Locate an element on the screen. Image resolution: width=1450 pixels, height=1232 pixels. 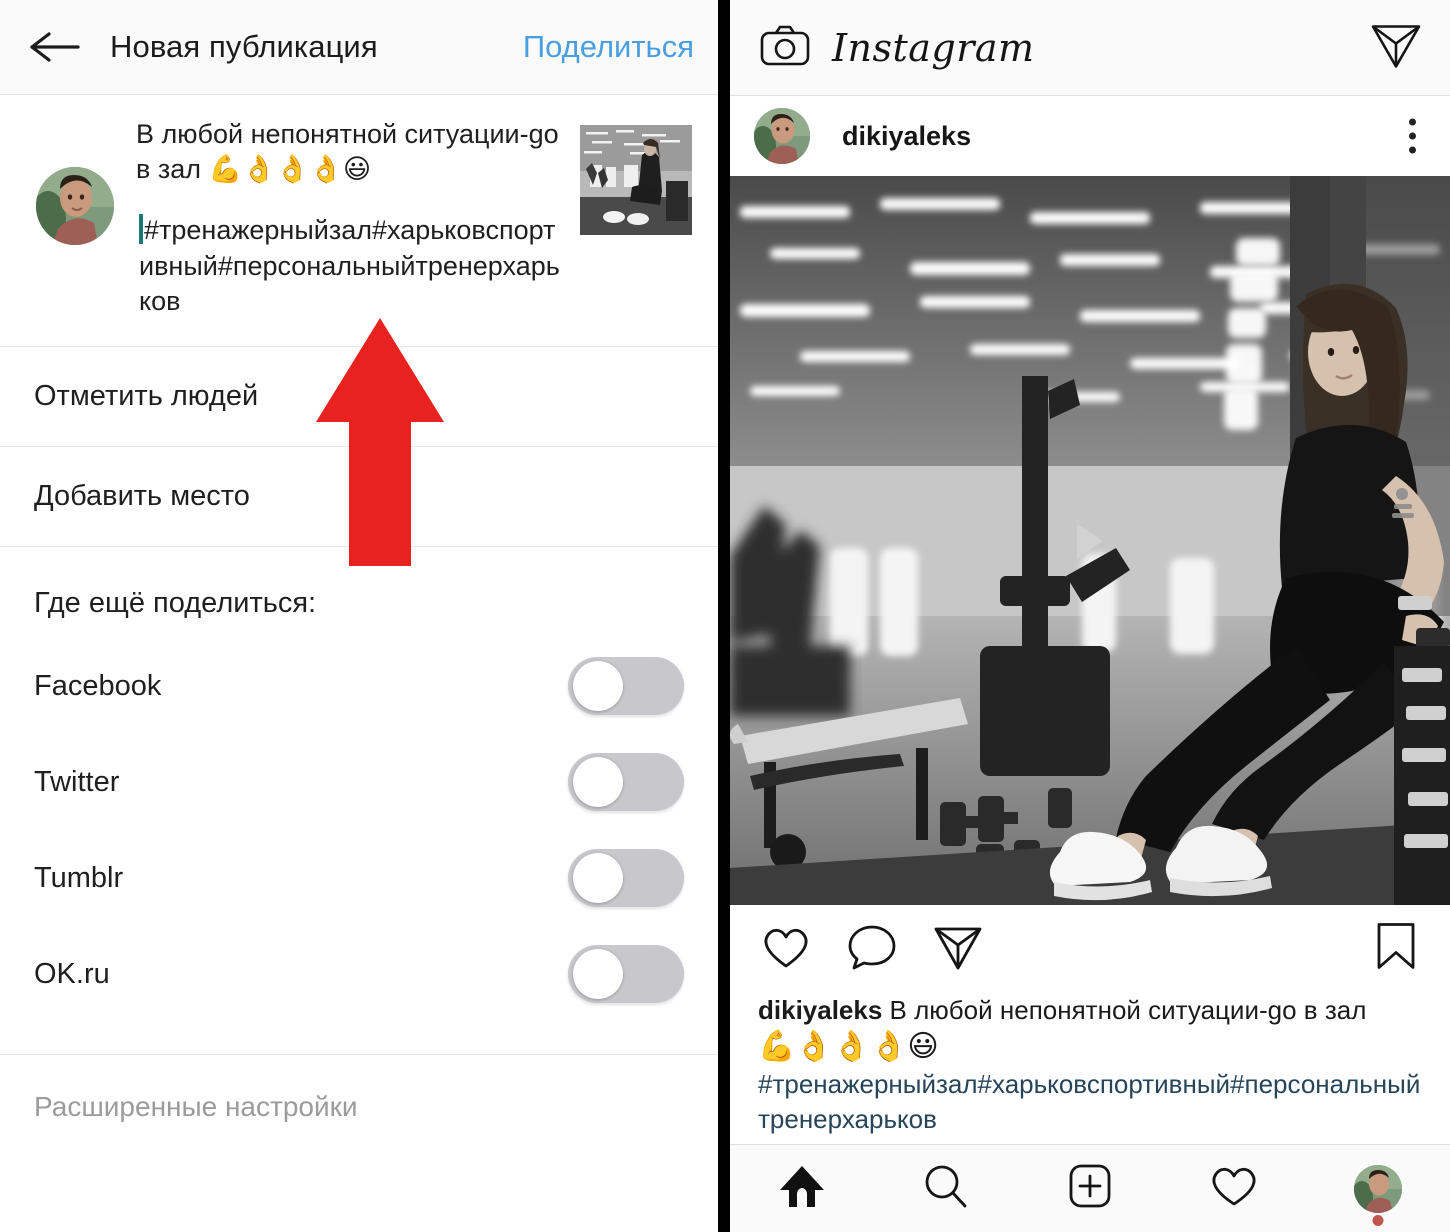
facebook-toggle is located at coordinates (626, 686).